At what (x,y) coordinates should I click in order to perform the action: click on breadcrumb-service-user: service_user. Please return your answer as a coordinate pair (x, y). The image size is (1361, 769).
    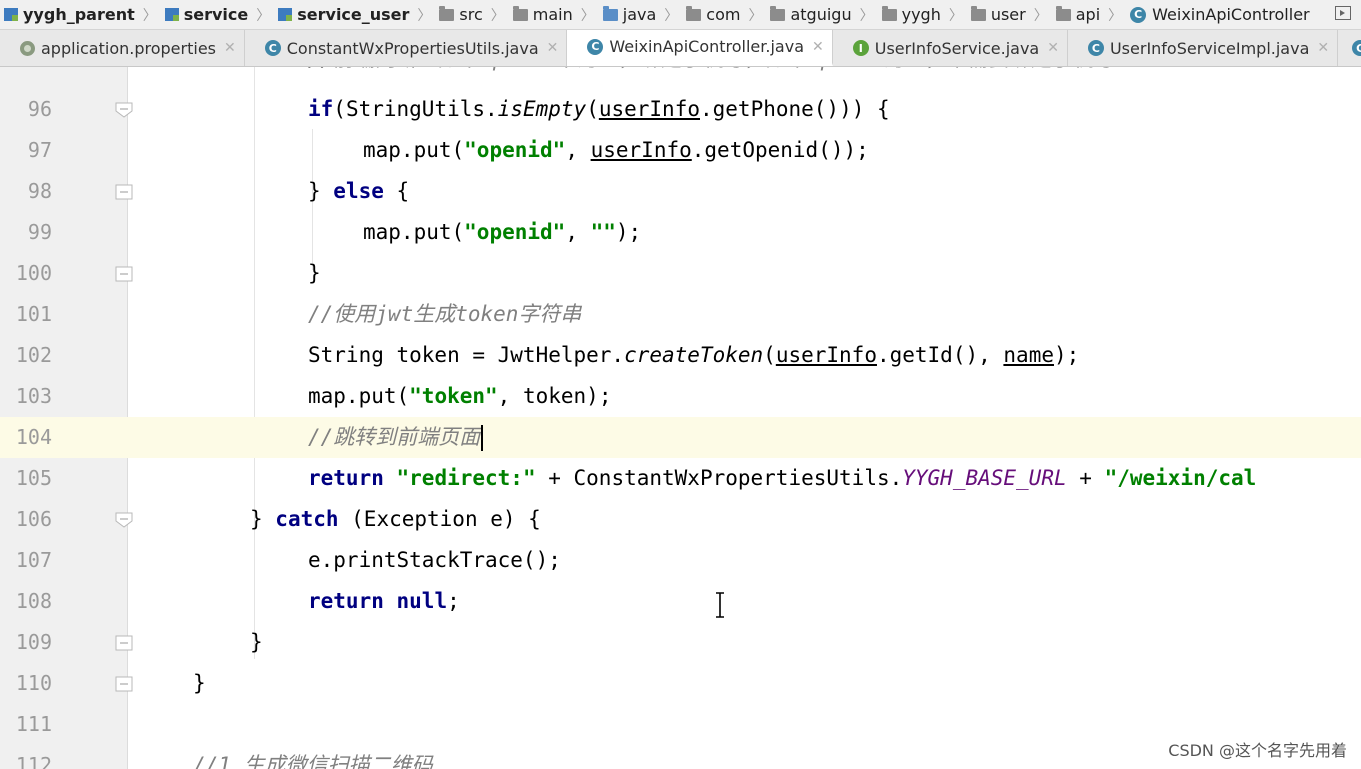
    Looking at the image, I should click on (342, 14).